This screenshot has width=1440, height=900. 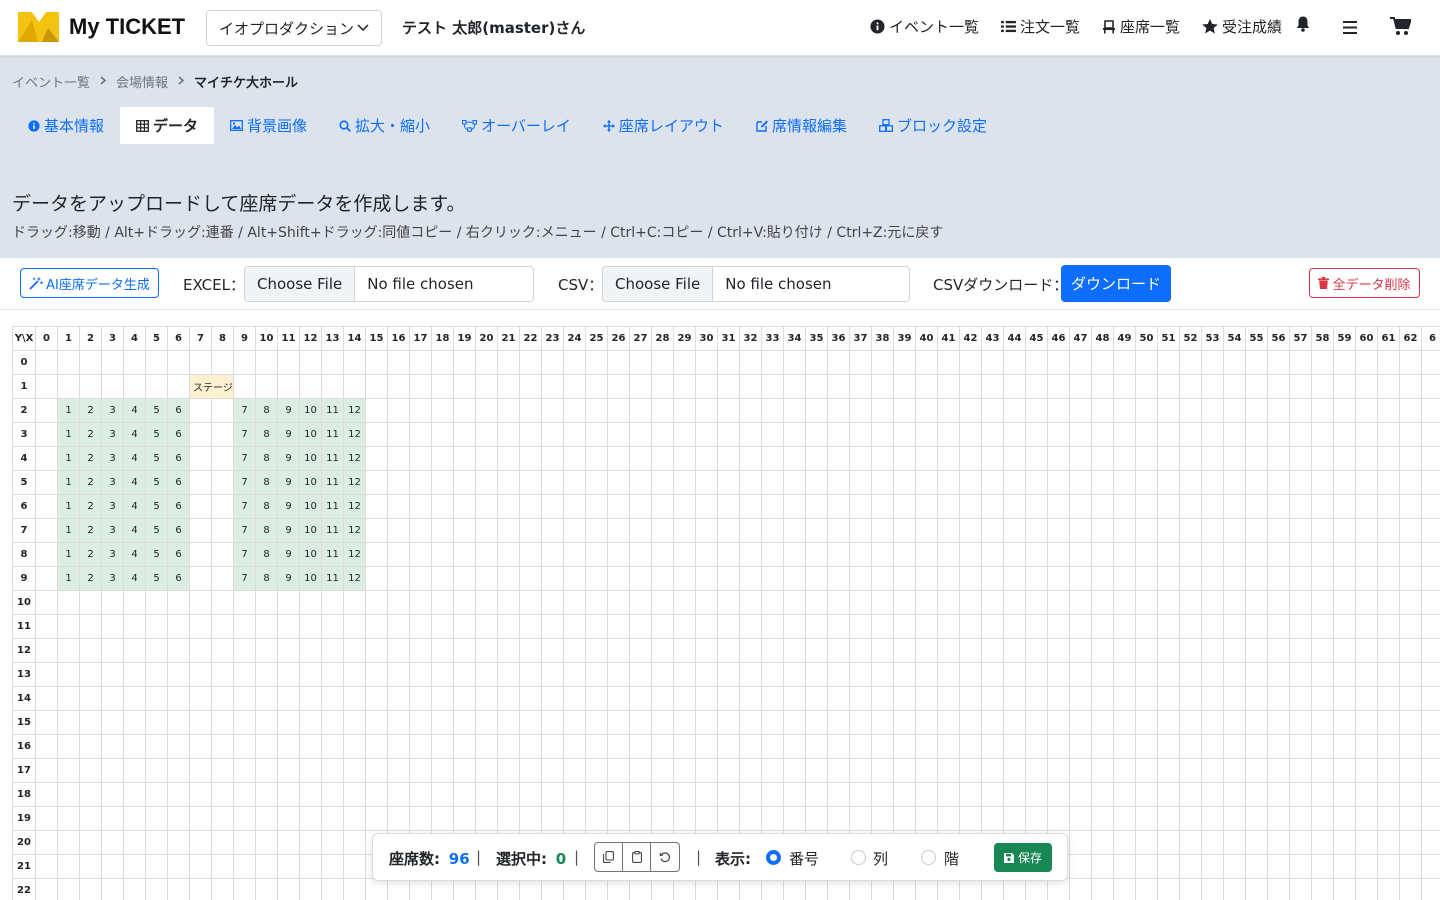 What do you see at coordinates (1242, 26) in the screenshot?
I see `nav-link-sales: 受注成績` at bounding box center [1242, 26].